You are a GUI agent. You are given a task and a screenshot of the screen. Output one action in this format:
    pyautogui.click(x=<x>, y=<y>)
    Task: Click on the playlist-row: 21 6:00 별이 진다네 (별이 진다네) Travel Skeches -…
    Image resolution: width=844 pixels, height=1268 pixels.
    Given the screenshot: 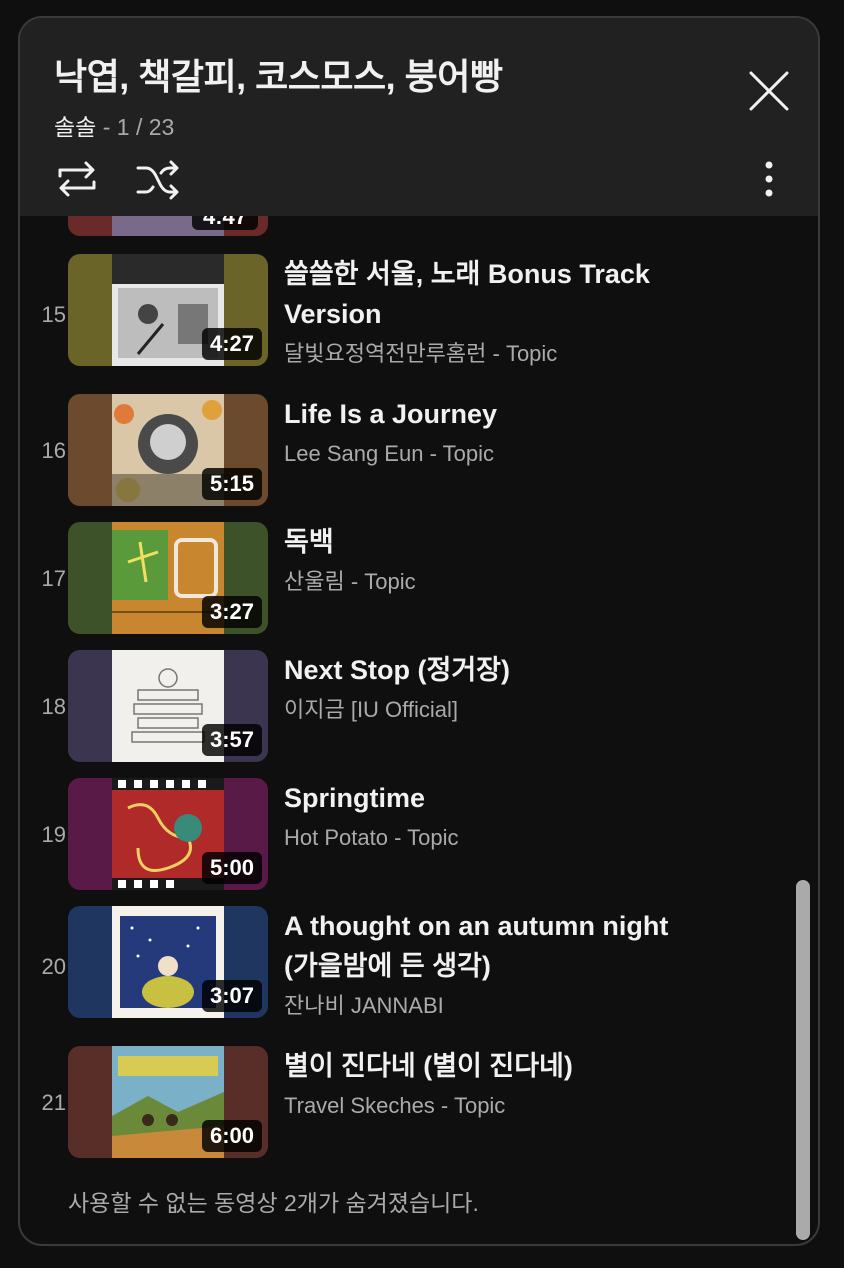 What is the action you would take?
    pyautogui.click(x=399, y=1102)
    